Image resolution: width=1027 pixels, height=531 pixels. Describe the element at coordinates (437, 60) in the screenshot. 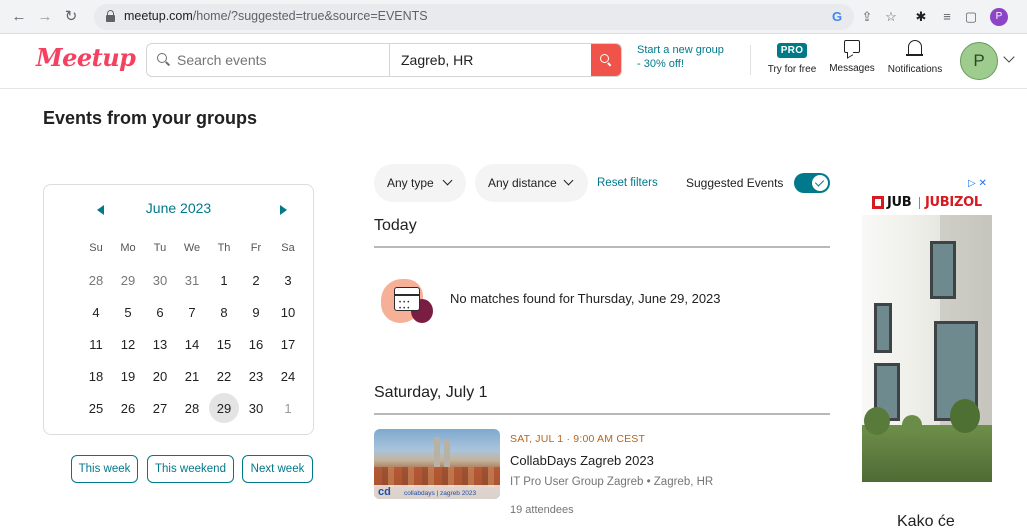

I see `location-input: Zagreb, HR` at that location.